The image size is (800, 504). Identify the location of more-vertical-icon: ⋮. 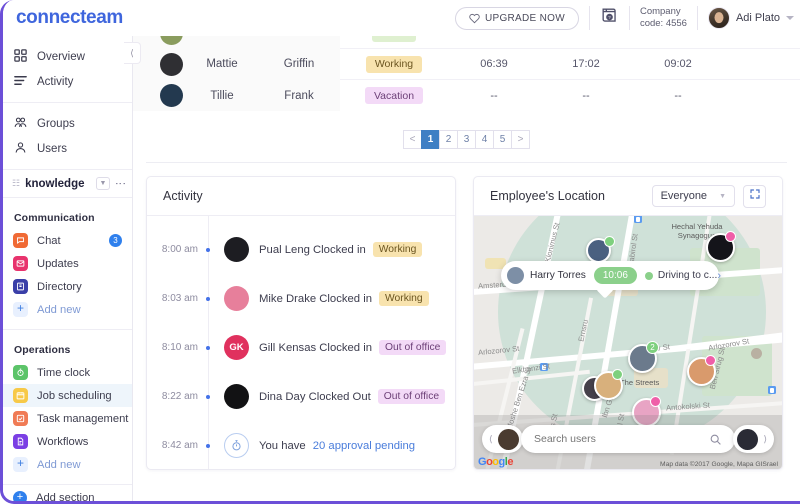
(120, 183).